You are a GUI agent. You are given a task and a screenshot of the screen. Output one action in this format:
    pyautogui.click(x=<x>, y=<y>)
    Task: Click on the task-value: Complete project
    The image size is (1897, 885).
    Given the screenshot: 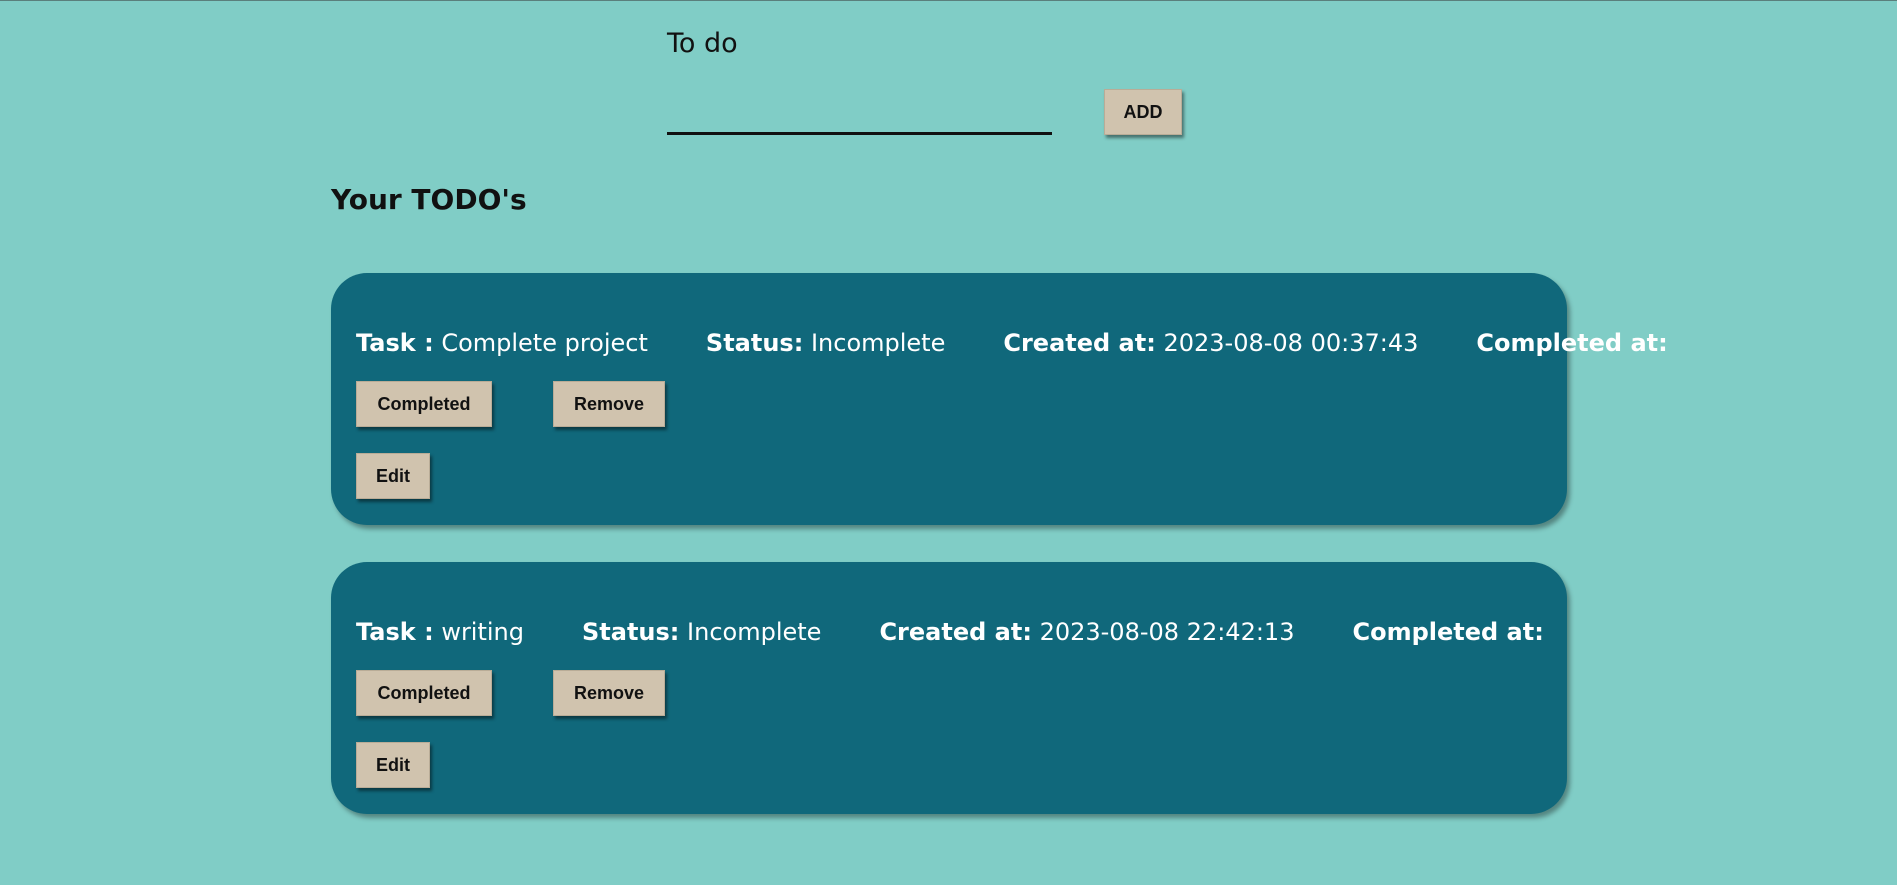 What is the action you would take?
    pyautogui.click(x=544, y=343)
    